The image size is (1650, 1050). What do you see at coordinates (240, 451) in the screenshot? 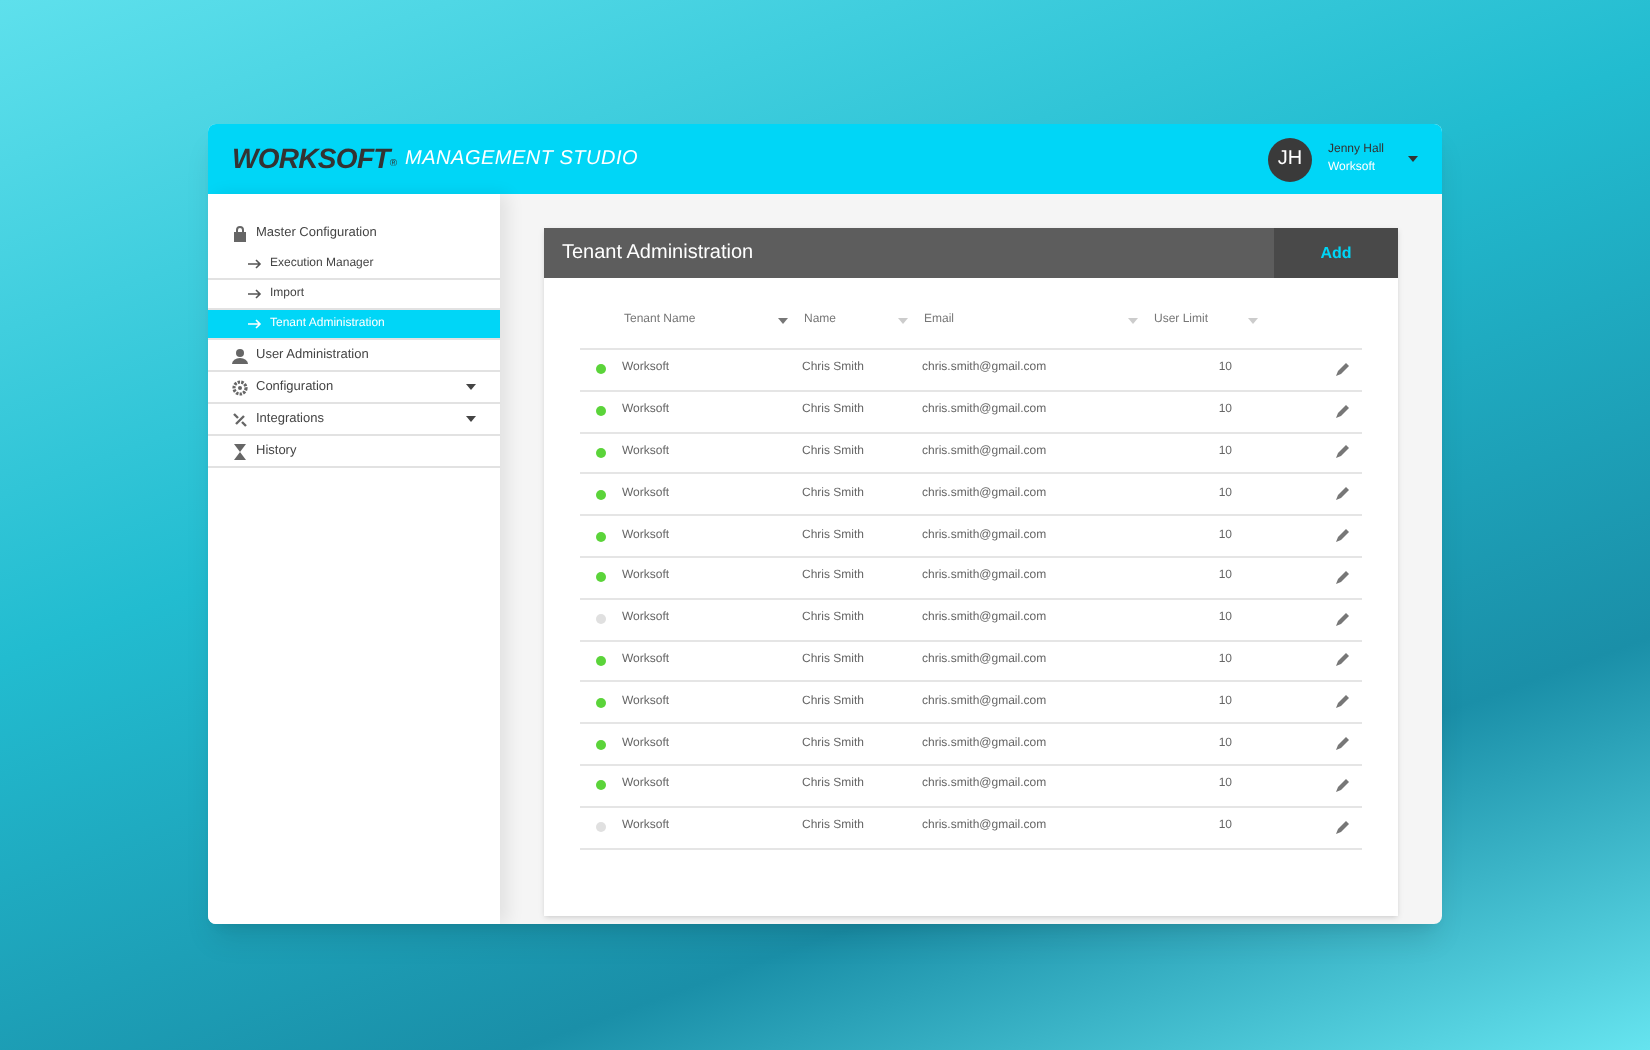
I see `hourglass-icon` at bounding box center [240, 451].